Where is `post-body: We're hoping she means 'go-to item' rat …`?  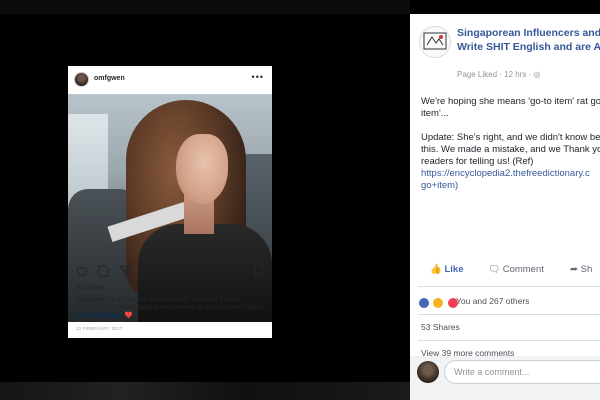
post-body: We're hoping she means 'go-to item' rat … is located at coordinates (510, 144).